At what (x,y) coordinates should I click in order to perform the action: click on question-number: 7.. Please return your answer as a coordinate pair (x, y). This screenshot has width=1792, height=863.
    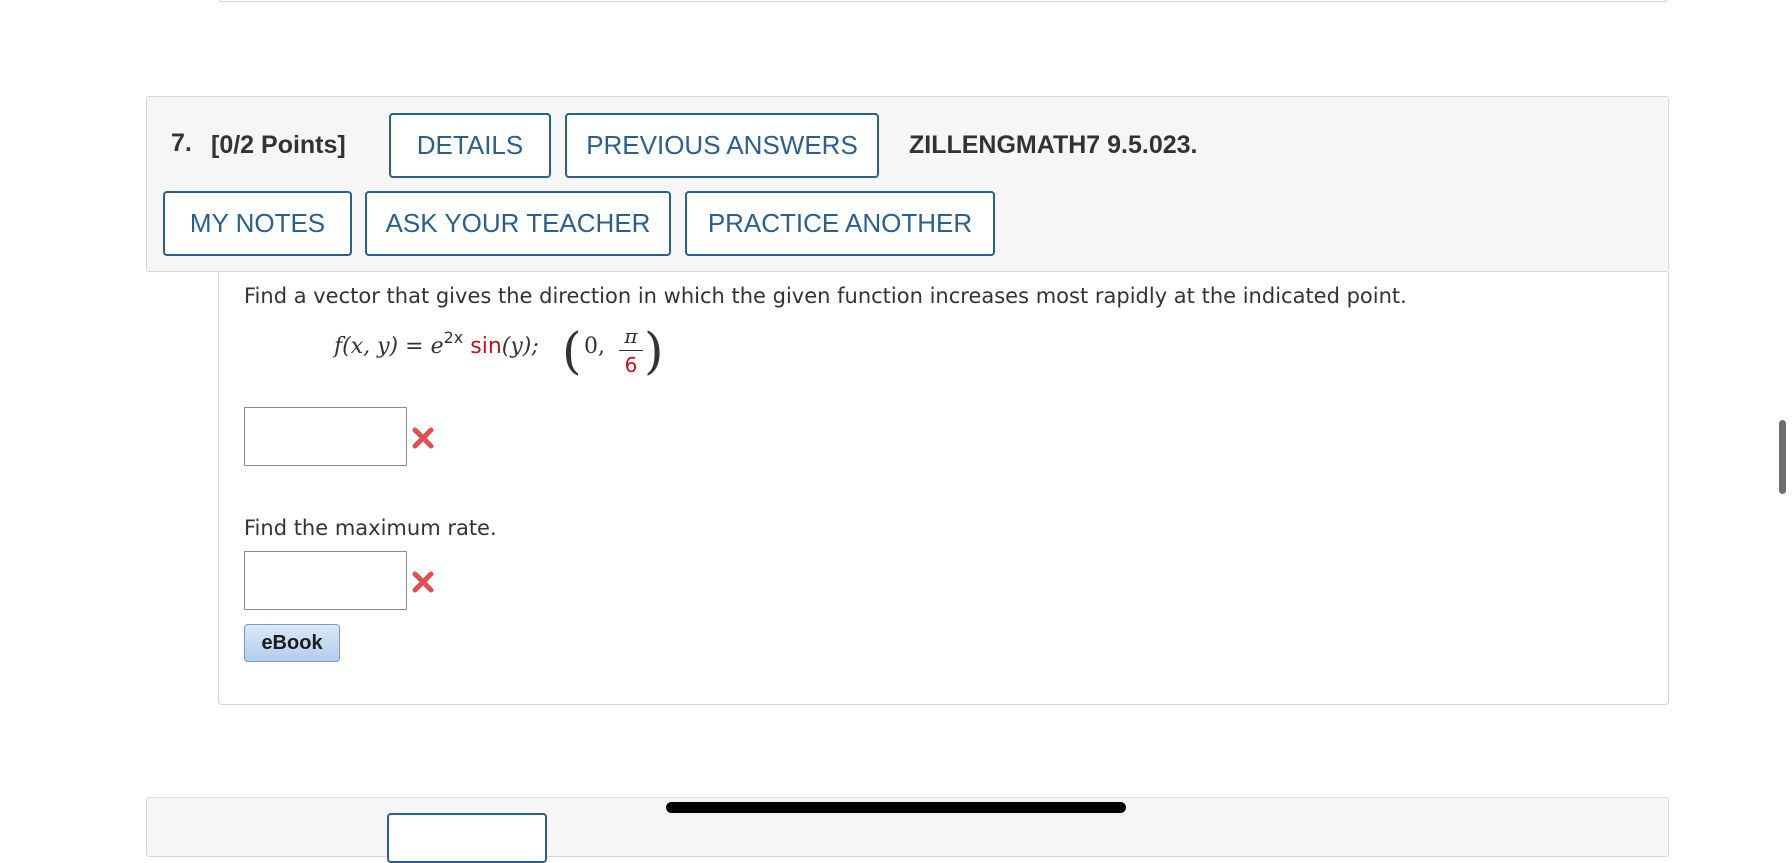
    Looking at the image, I should click on (181, 143).